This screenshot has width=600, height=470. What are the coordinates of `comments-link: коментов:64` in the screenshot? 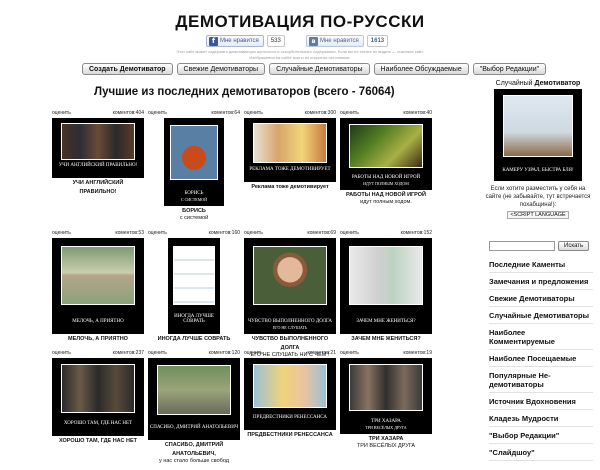 It's located at (225, 114).